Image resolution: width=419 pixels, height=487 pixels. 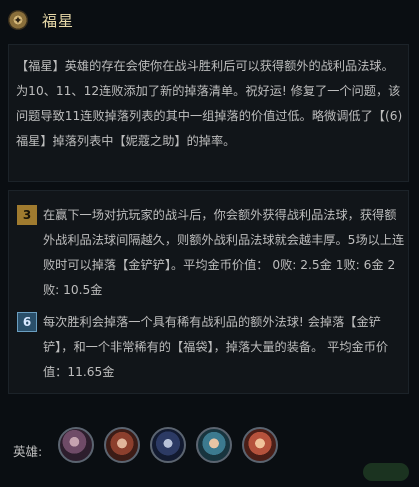 What do you see at coordinates (58, 21) in the screenshot?
I see `trait-title: 福星` at bounding box center [58, 21].